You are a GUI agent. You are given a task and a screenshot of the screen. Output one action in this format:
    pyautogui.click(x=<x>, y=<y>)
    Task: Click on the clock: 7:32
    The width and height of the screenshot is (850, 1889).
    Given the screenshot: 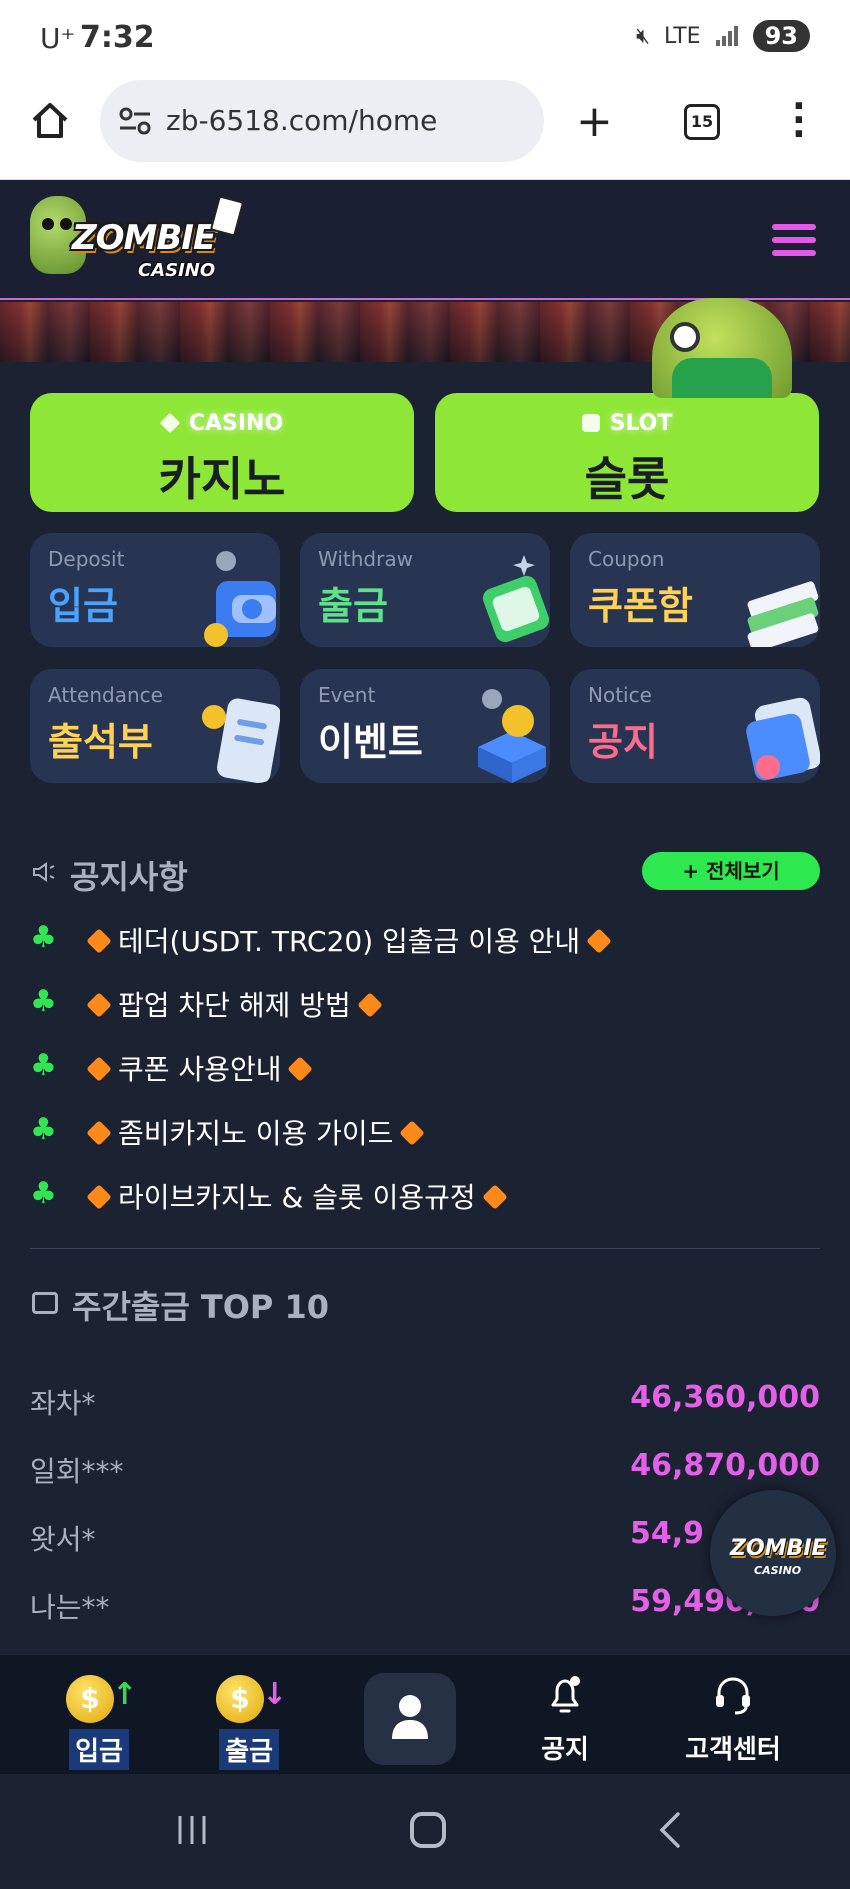 What is the action you would take?
    pyautogui.click(x=117, y=37)
    